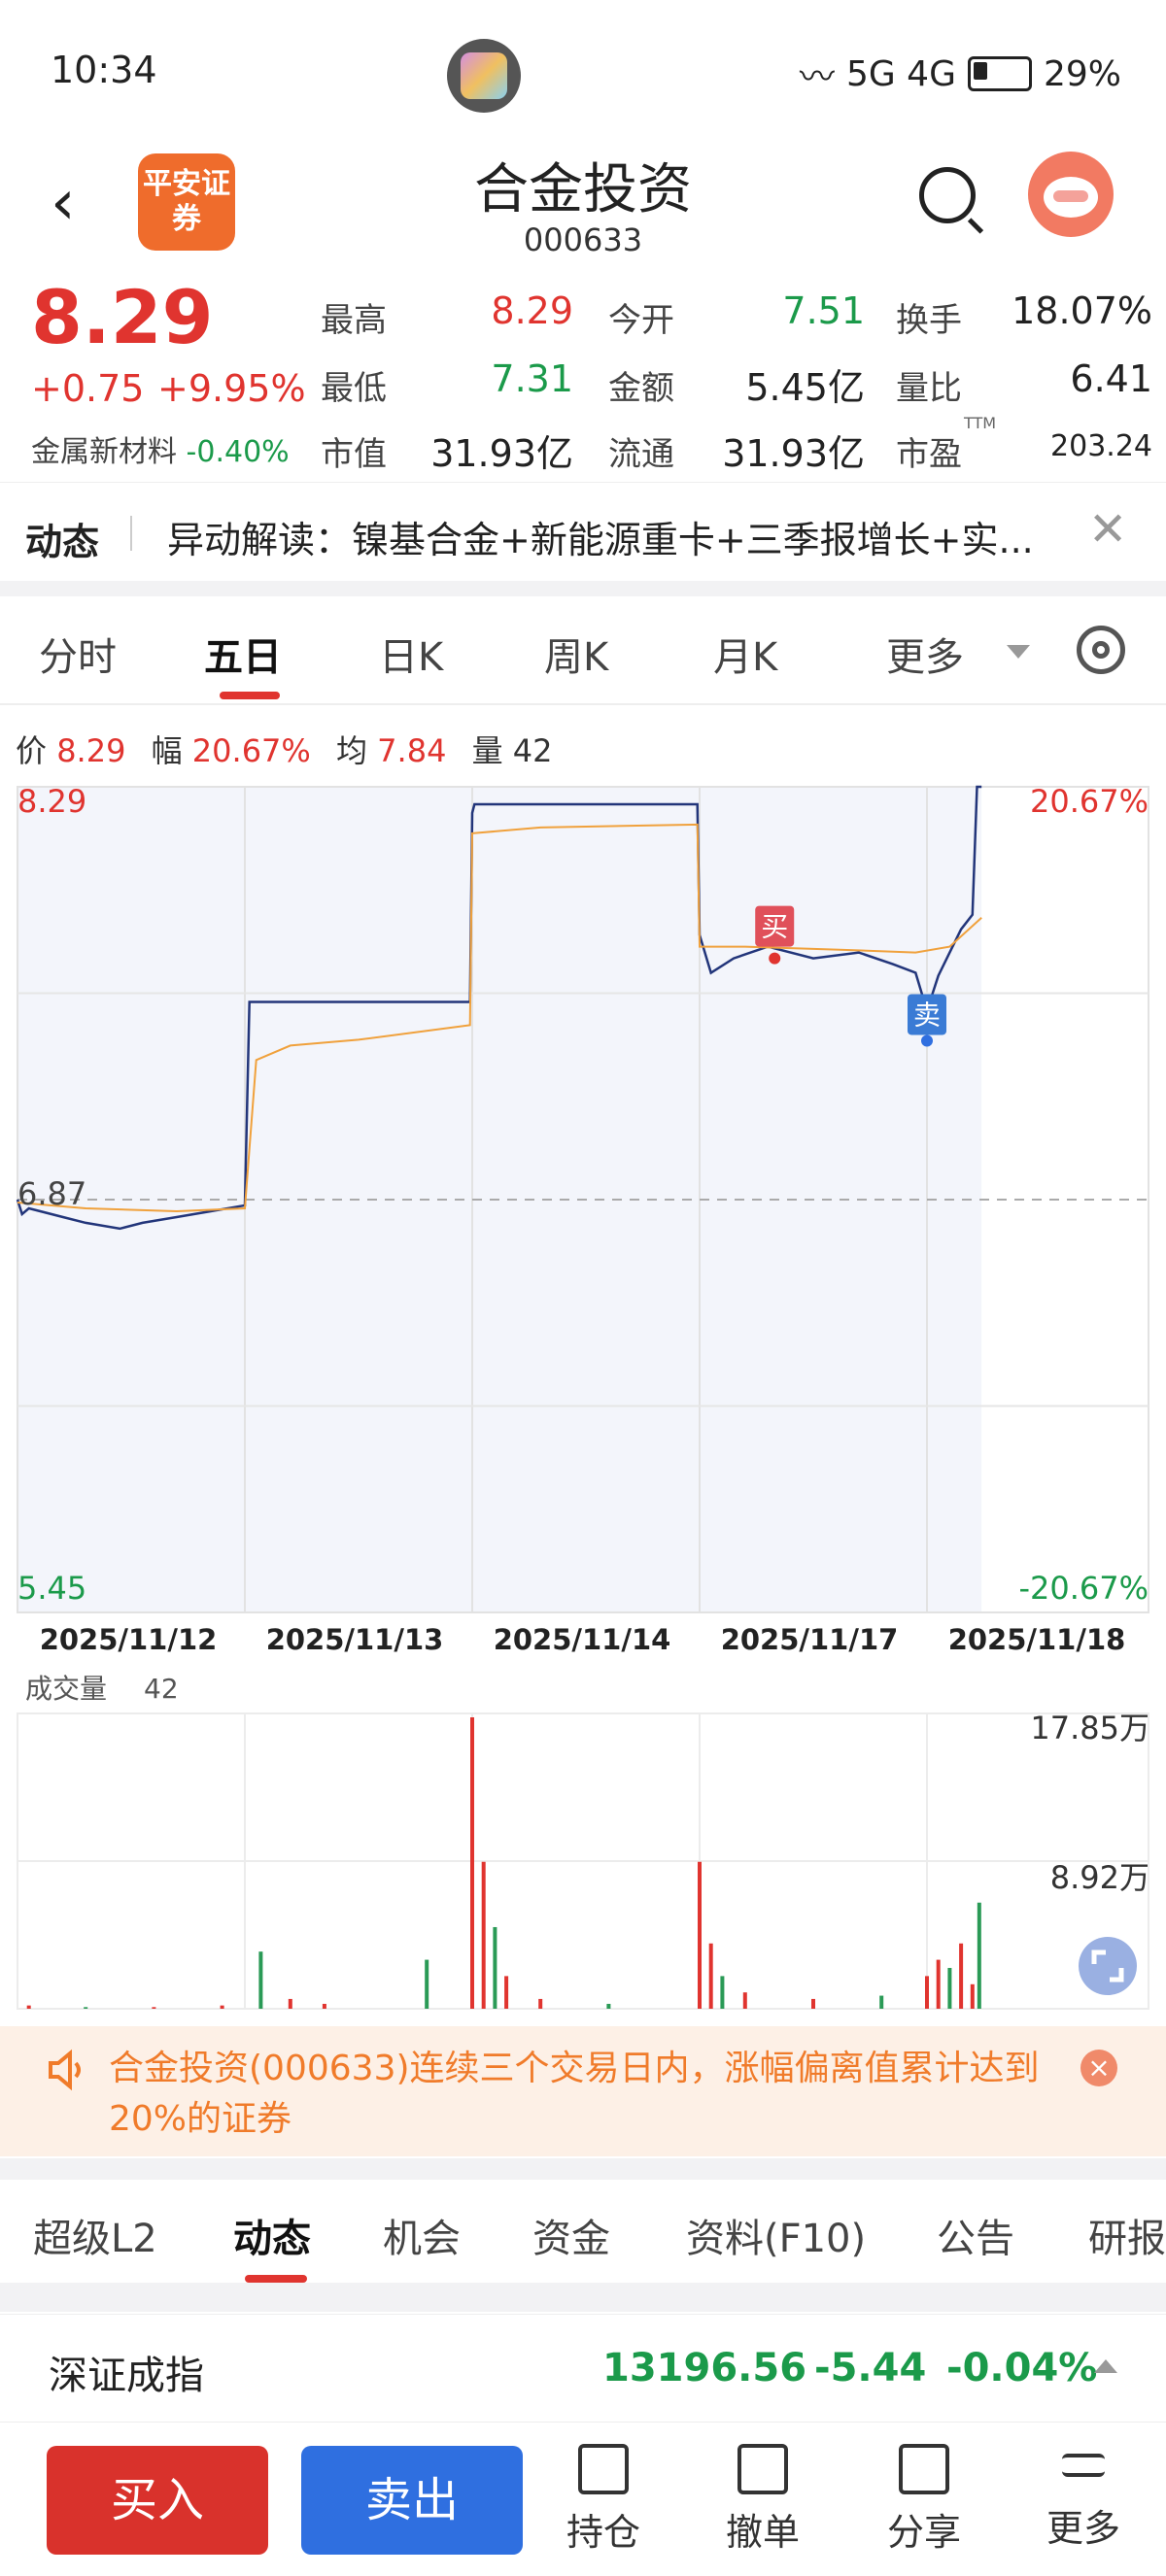  I want to click on volume-value: 42, so click(161, 1689).